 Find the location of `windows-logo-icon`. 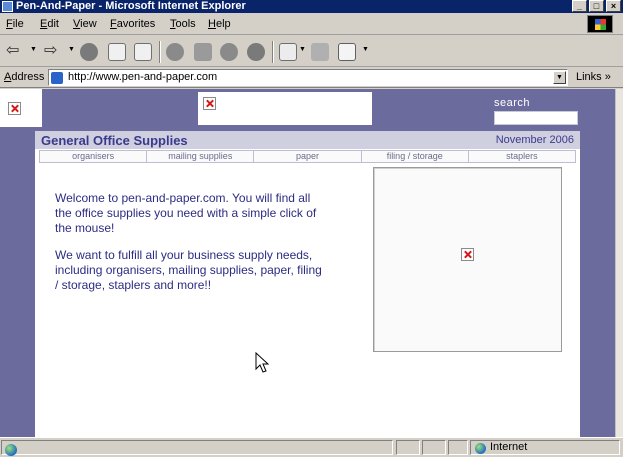

windows-logo-icon is located at coordinates (600, 24).